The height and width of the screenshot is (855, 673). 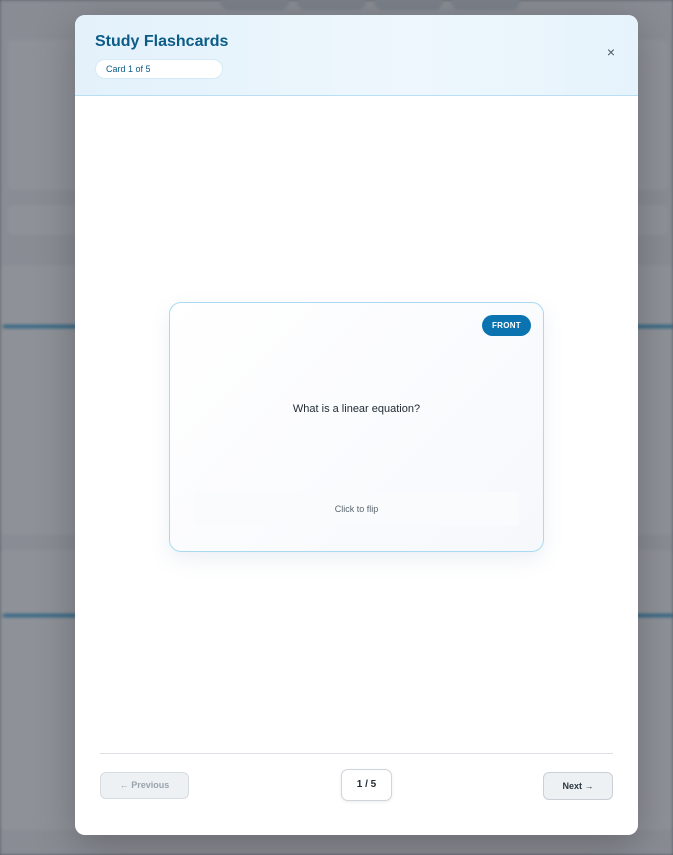 What do you see at coordinates (611, 52) in the screenshot?
I see `close-icon: ×` at bounding box center [611, 52].